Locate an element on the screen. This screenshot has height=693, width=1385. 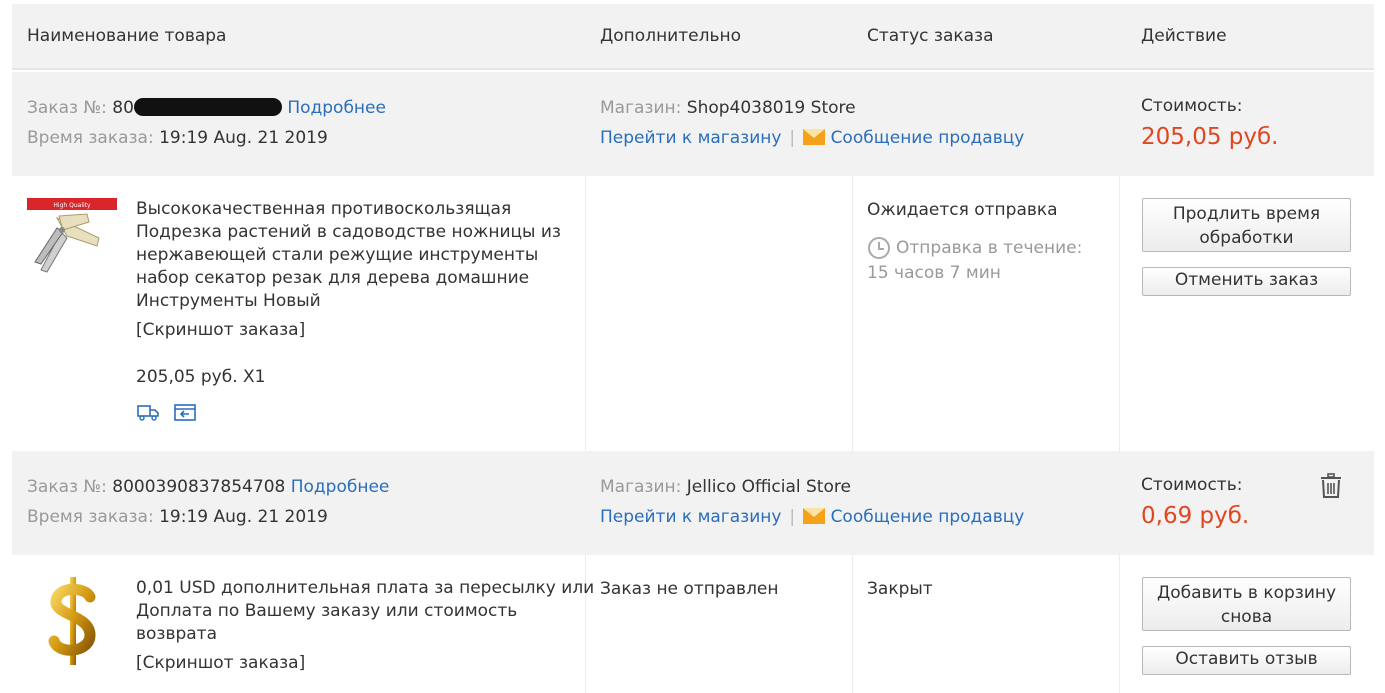
cost-value: 0,69 руб. is located at coordinates (1195, 516).